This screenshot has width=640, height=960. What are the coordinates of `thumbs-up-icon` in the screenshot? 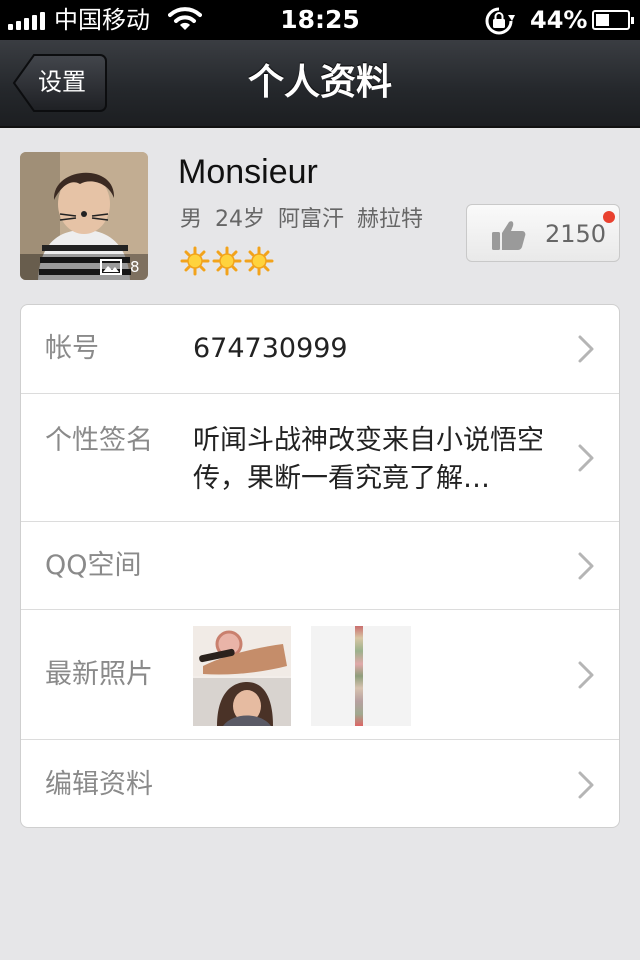 It's located at (509, 237).